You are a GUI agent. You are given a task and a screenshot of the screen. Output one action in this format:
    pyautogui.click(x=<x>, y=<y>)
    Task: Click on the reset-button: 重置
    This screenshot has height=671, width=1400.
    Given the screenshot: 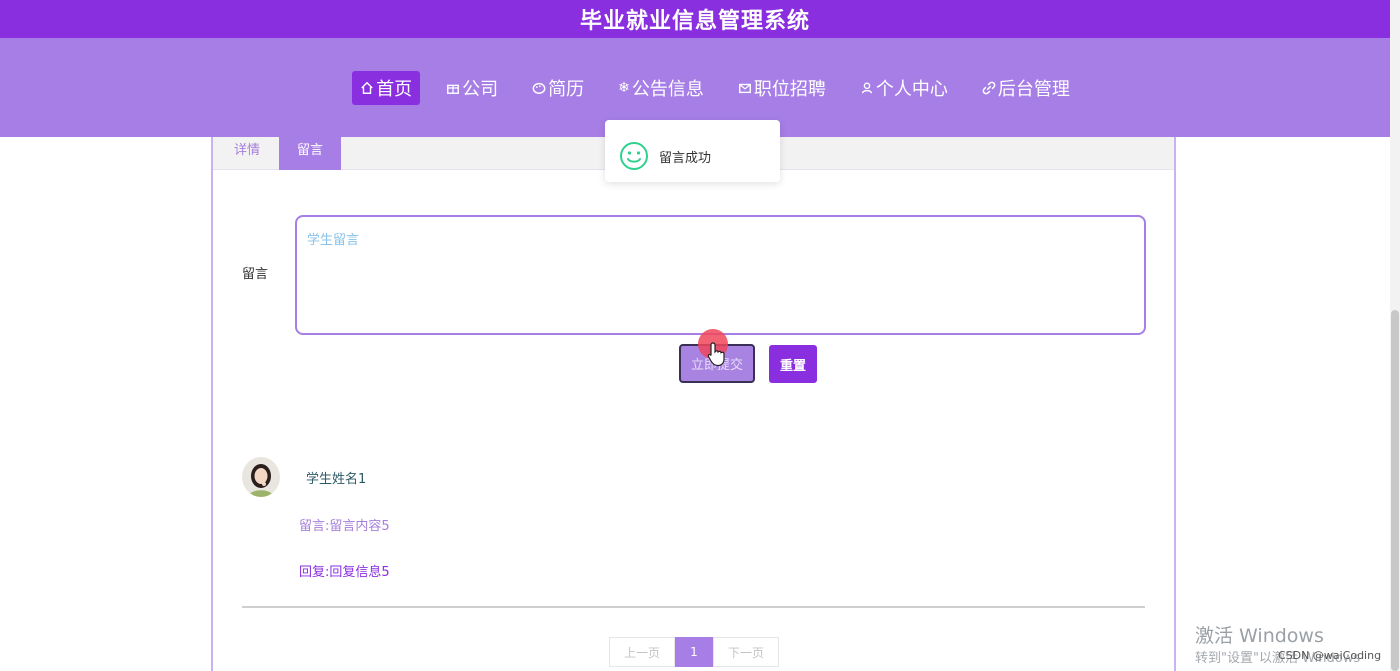 What is the action you would take?
    pyautogui.click(x=793, y=364)
    